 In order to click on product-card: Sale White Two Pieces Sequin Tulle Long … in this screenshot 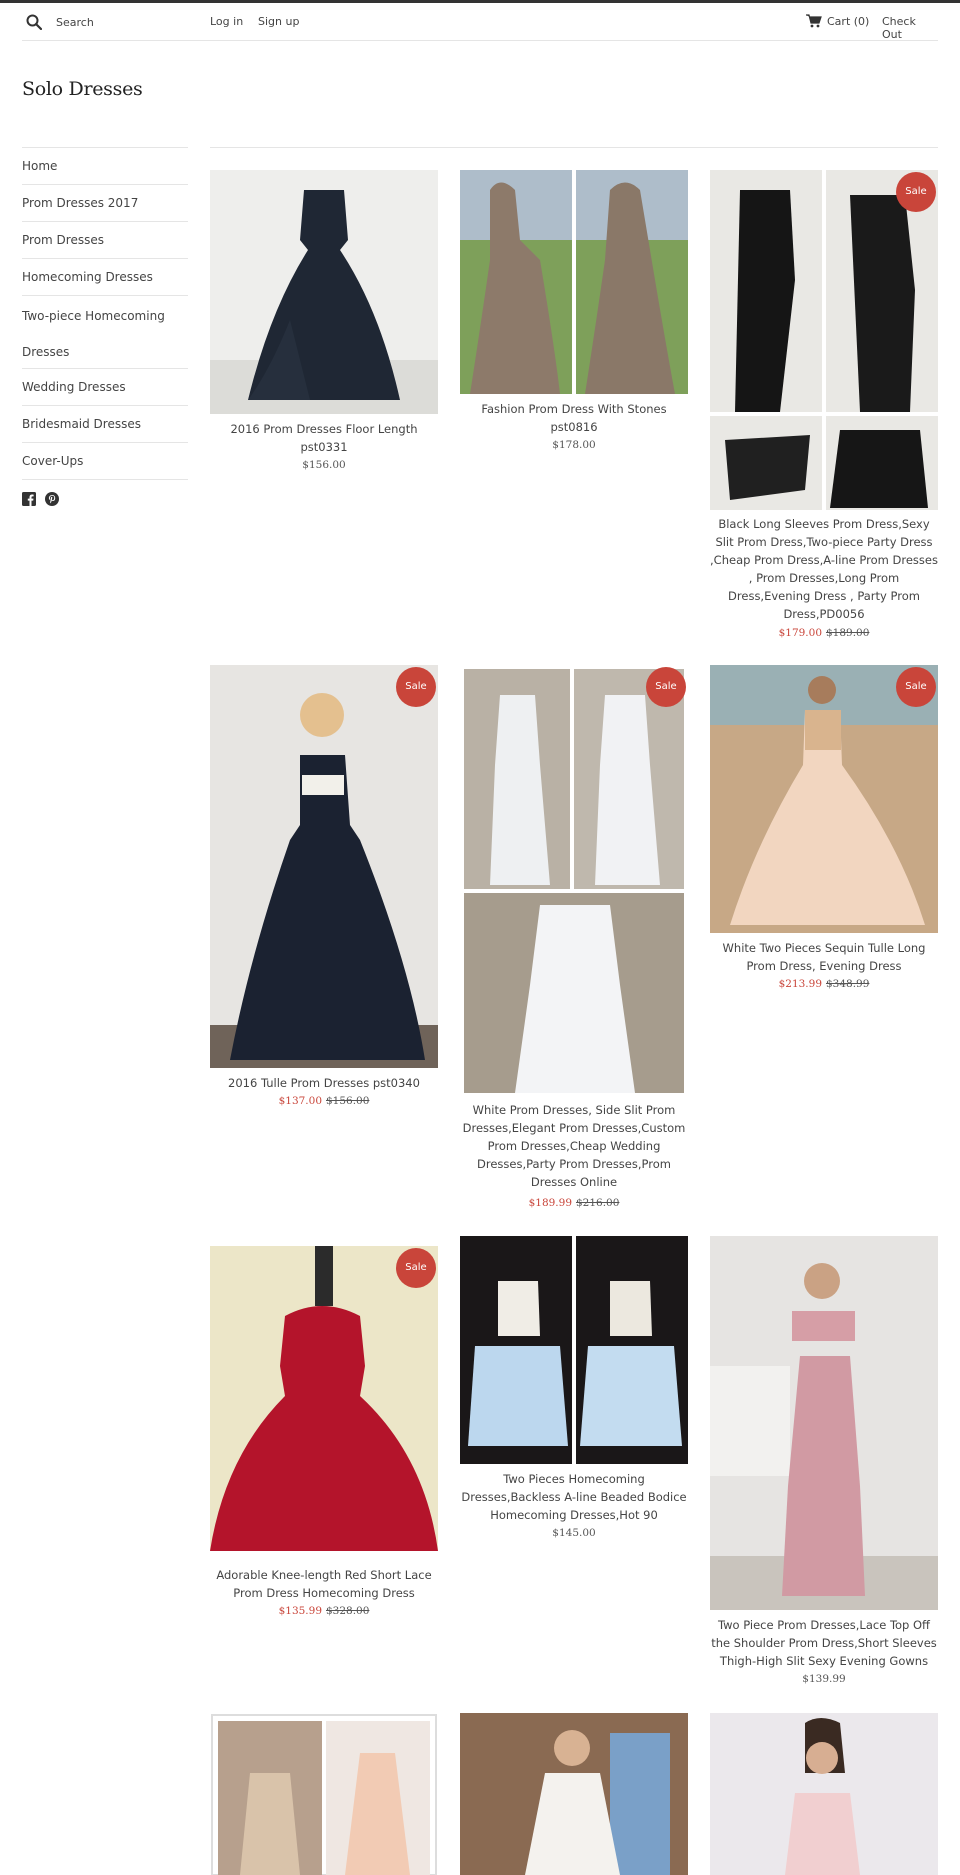, I will do `click(824, 832)`.